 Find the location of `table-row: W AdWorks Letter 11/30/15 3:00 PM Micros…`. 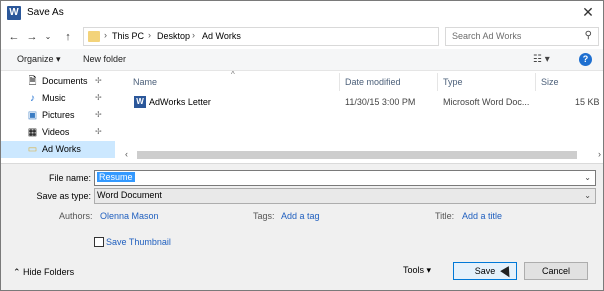

table-row: W AdWorks Letter 11/30/15 3:00 PM Micros… is located at coordinates (364, 102).